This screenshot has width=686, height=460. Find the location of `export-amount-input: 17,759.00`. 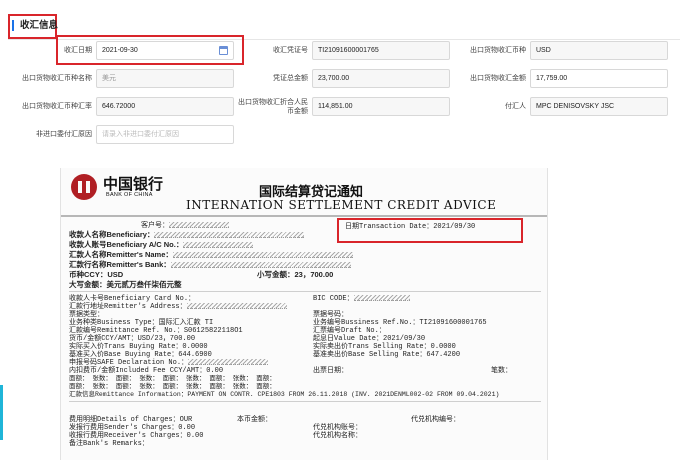

export-amount-input: 17,759.00 is located at coordinates (599, 78).